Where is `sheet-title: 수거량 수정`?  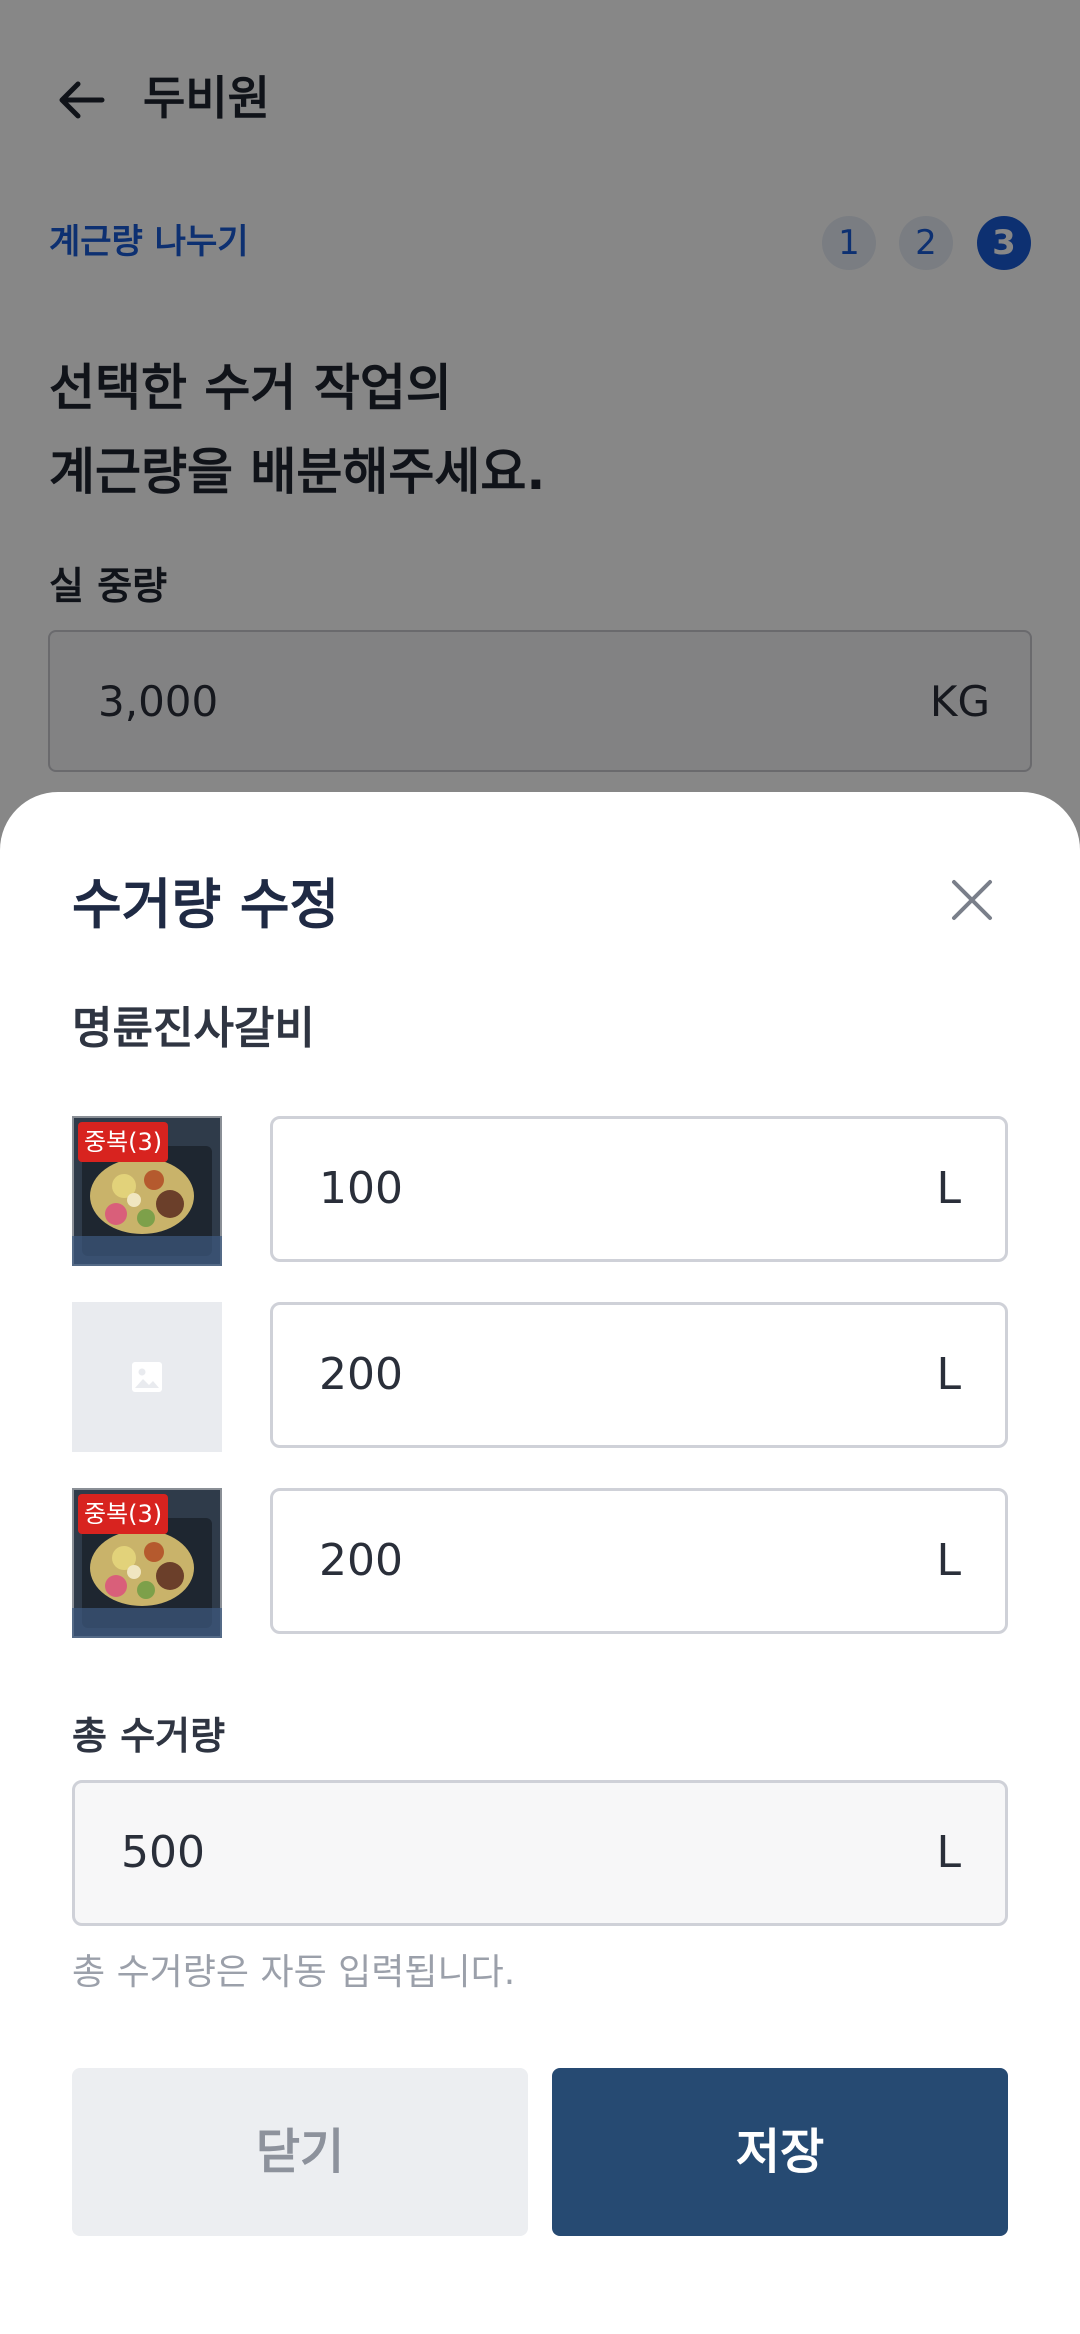
sheet-title: 수거량 수정 is located at coordinates (206, 904).